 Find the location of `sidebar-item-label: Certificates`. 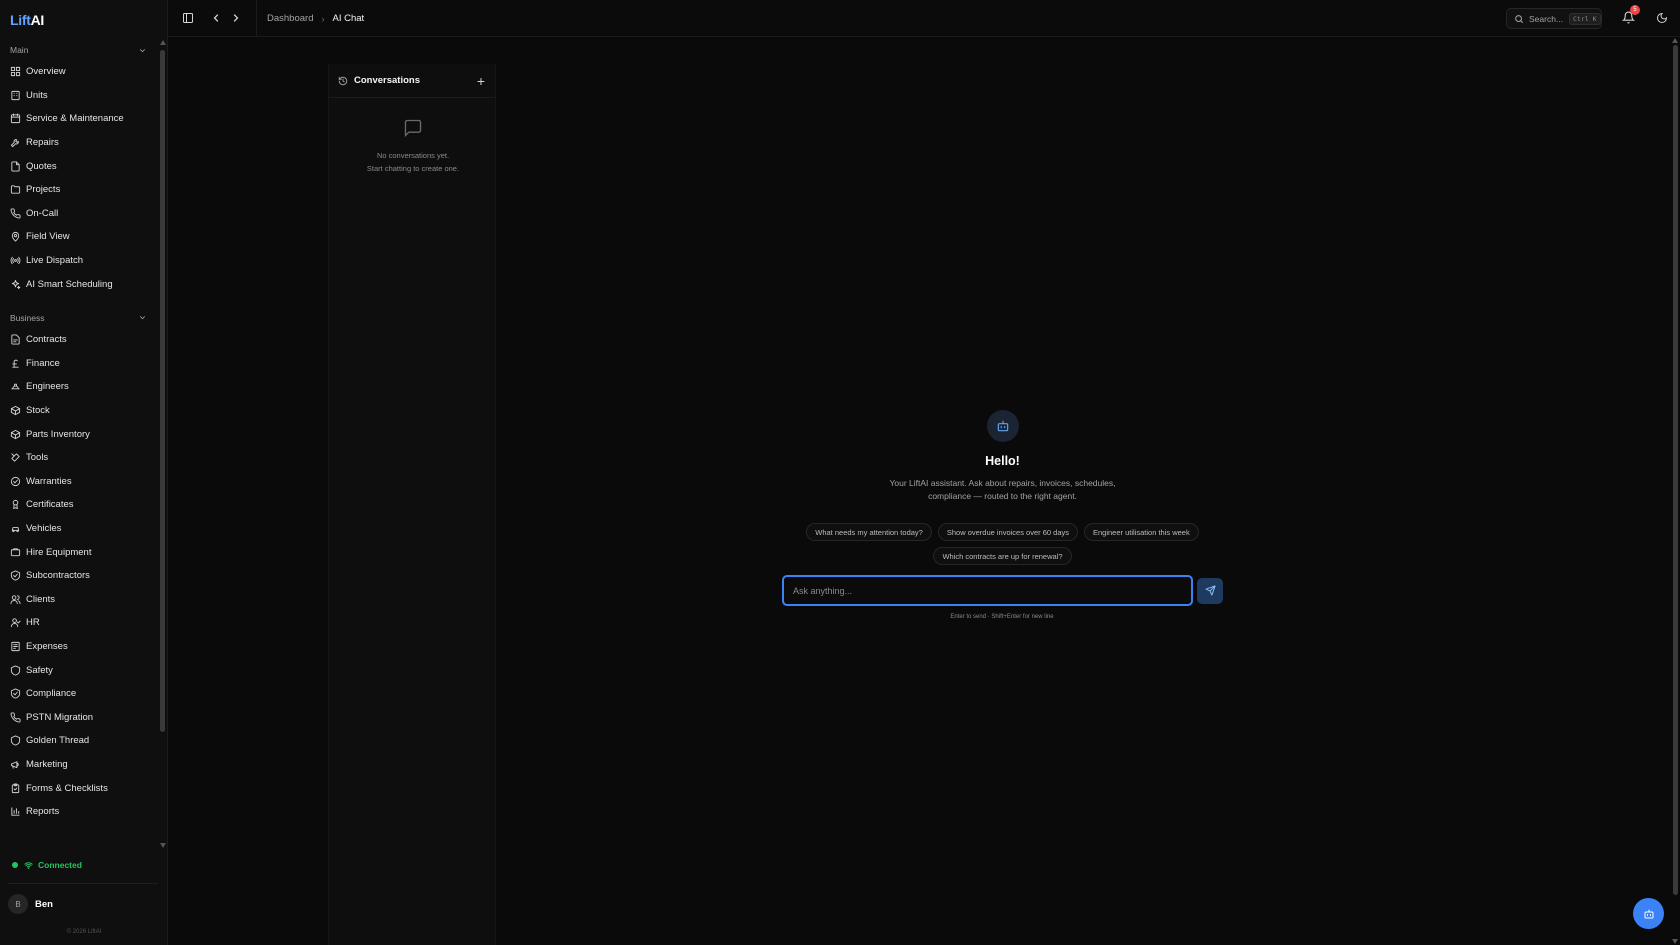

sidebar-item-label: Certificates is located at coordinates (50, 505).